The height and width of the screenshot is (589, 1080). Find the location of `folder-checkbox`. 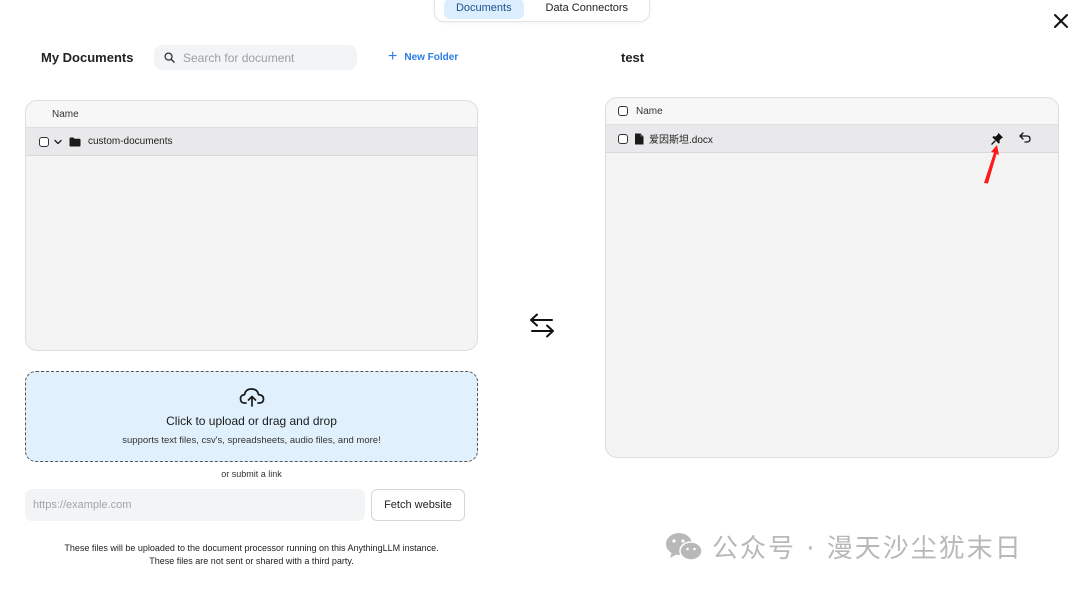

folder-checkbox is located at coordinates (44, 141).